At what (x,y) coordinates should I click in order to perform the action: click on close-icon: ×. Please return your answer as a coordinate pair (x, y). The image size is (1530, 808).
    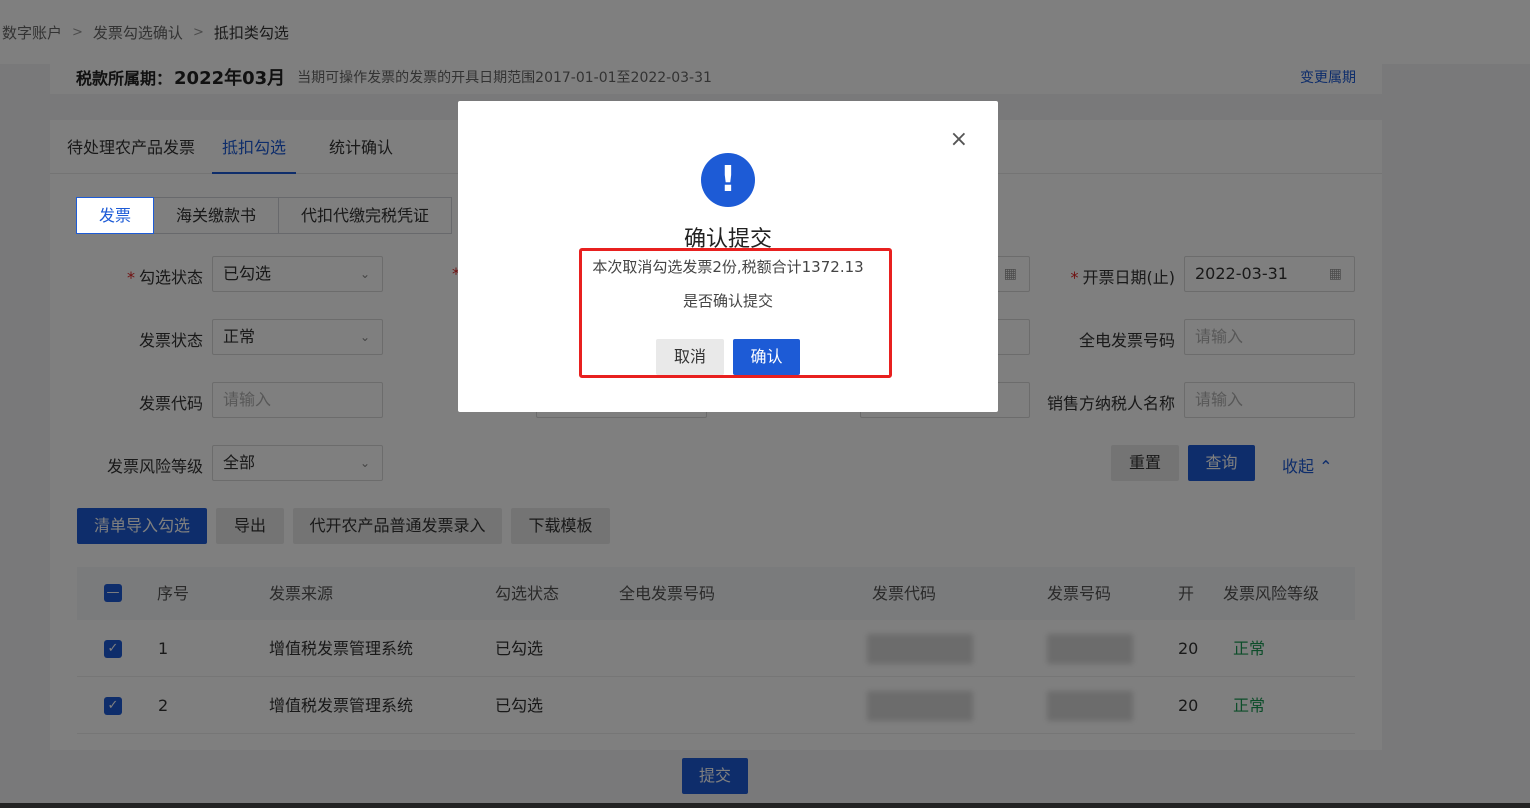
    Looking at the image, I should click on (959, 139).